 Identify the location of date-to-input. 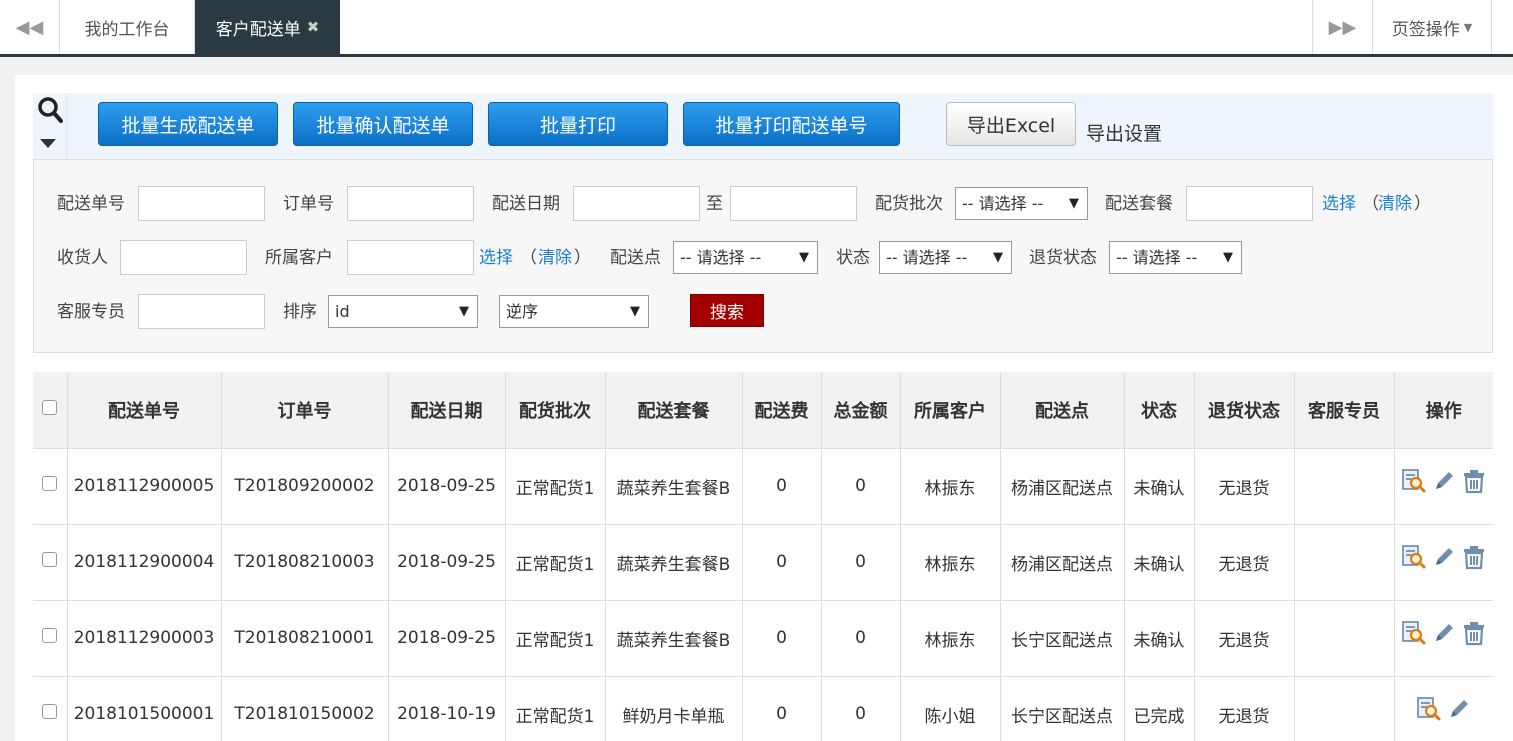
(793, 203).